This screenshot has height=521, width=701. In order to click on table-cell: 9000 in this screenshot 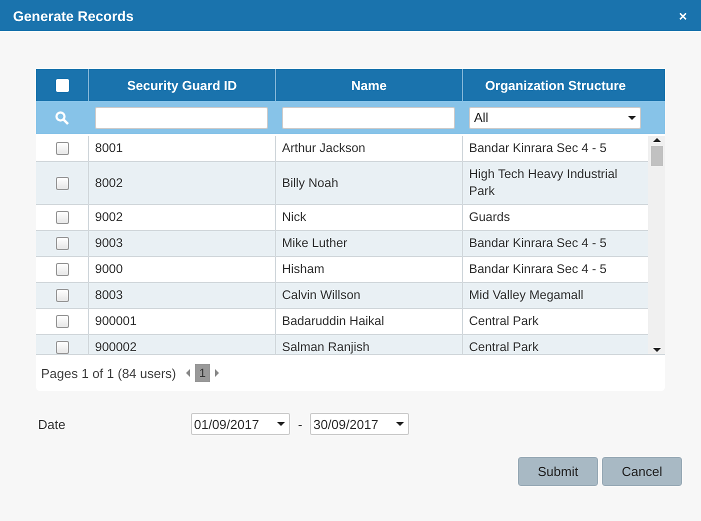, I will do `click(181, 269)`.